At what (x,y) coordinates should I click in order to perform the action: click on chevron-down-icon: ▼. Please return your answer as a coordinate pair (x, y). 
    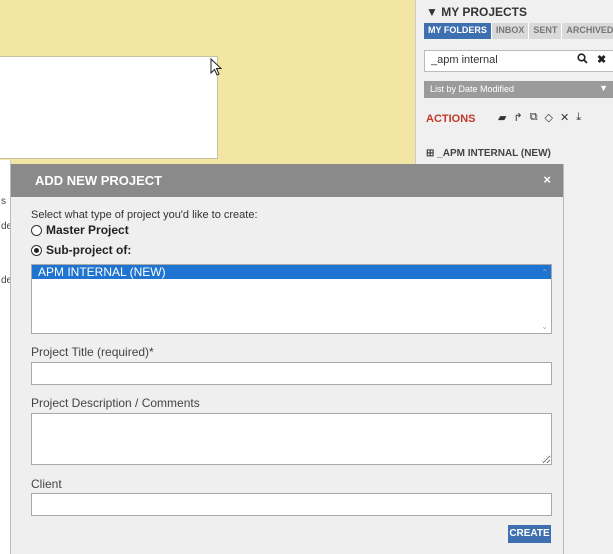
    Looking at the image, I should click on (603, 88).